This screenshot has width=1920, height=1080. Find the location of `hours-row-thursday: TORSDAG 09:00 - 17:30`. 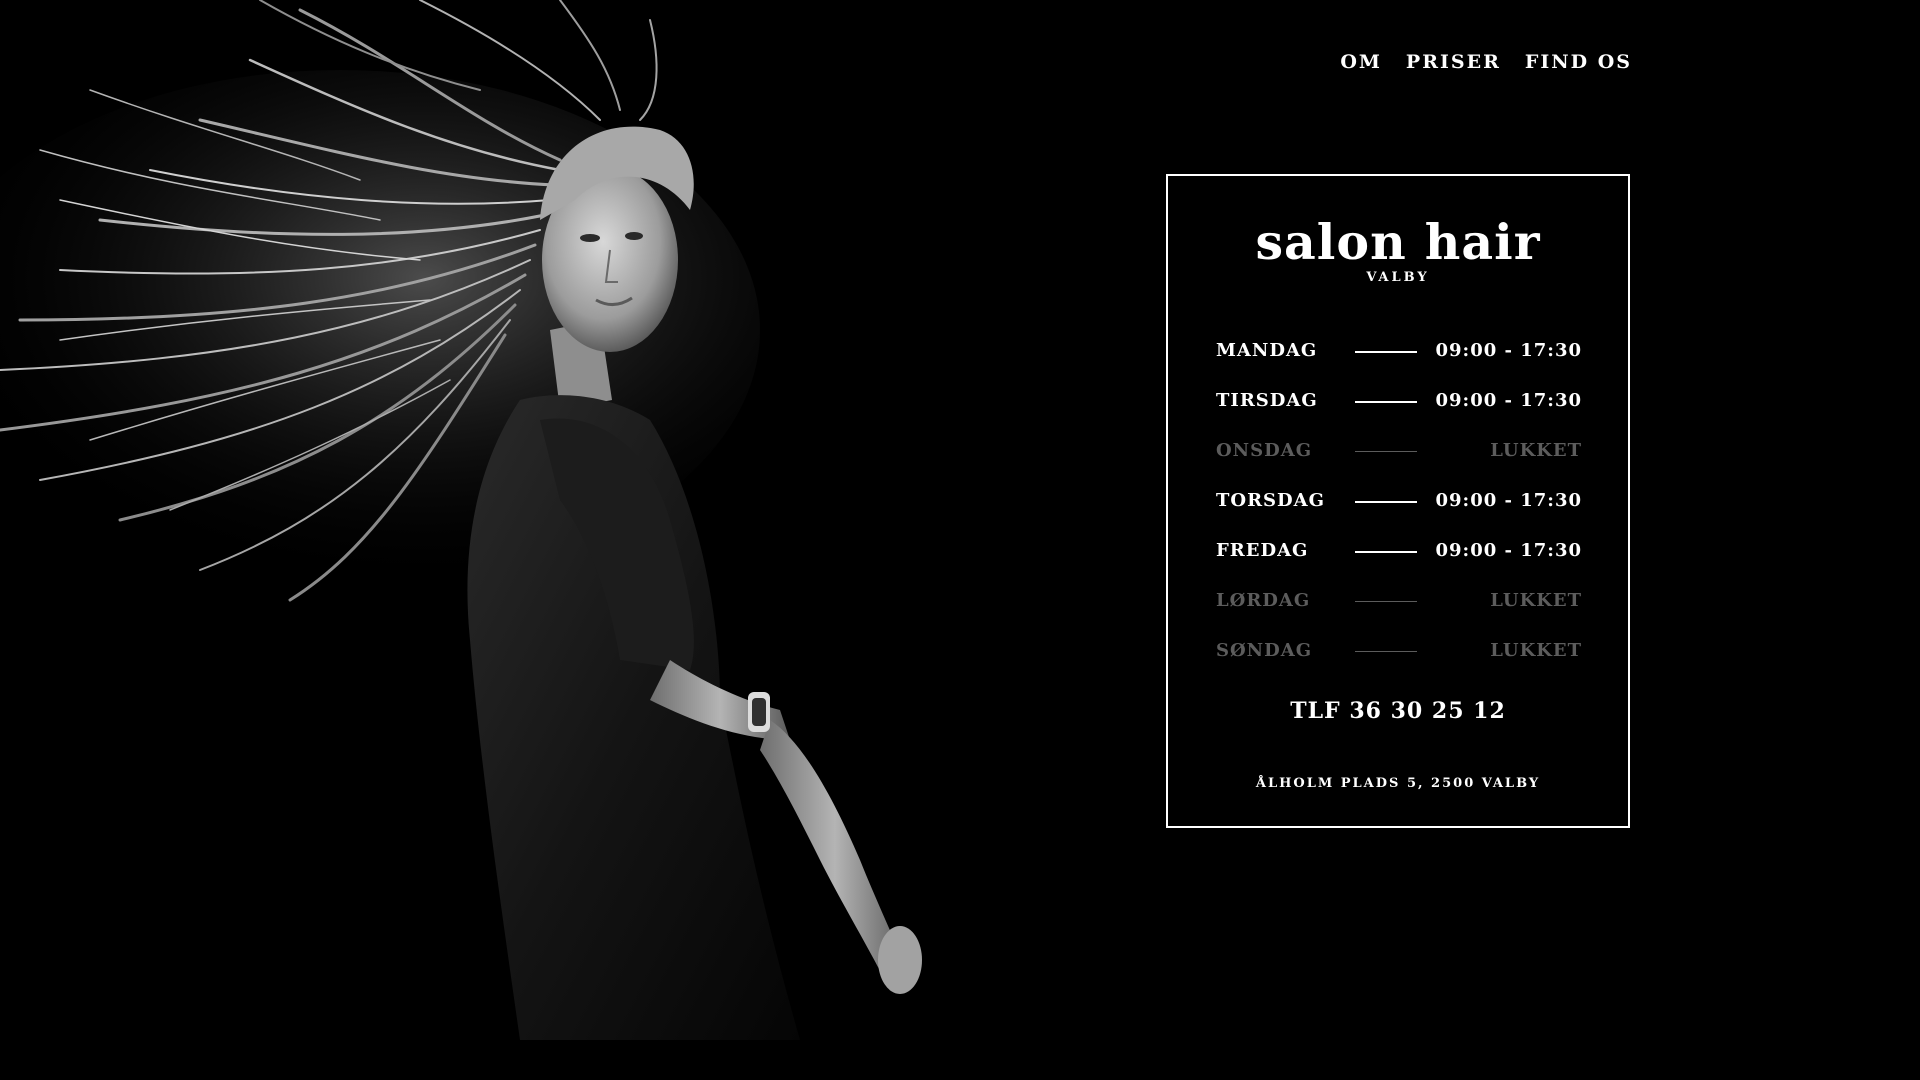

hours-row-thursday: TORSDAG 09:00 - 17:30 is located at coordinates (1399, 501).